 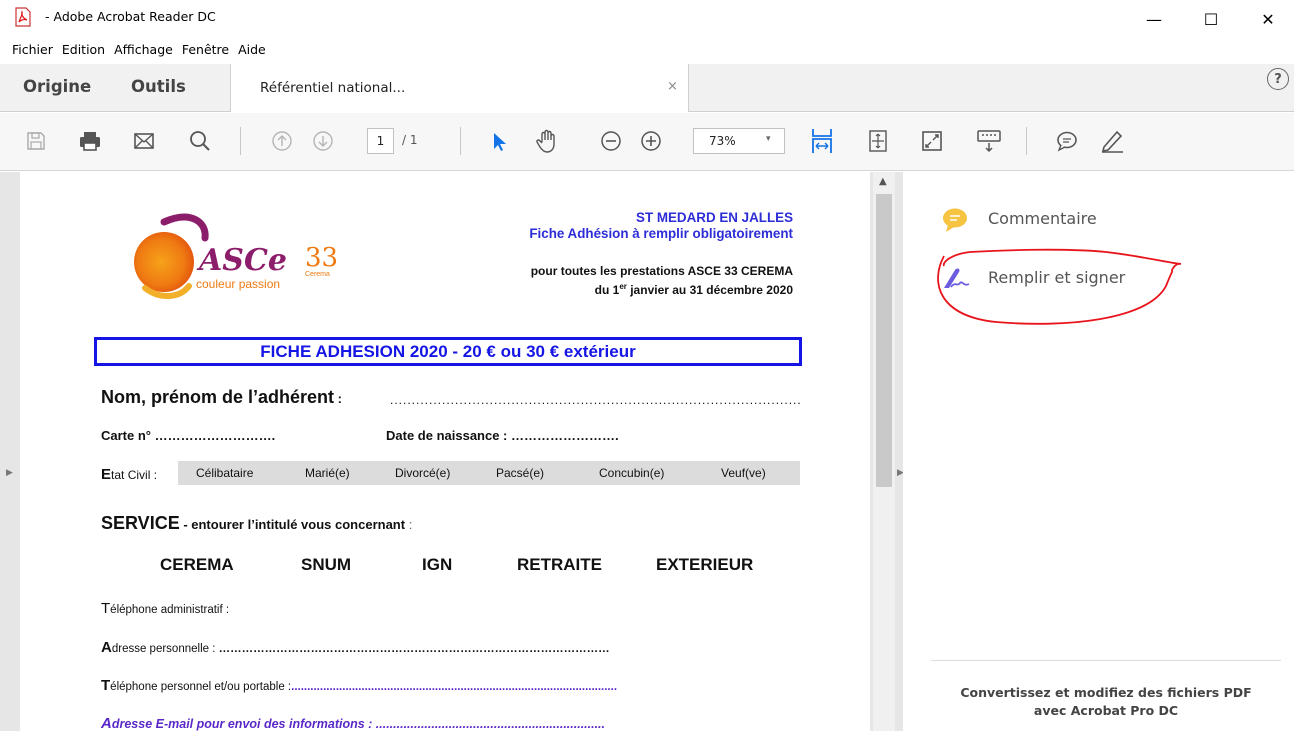 I want to click on page-total: / 1, so click(x=410, y=140).